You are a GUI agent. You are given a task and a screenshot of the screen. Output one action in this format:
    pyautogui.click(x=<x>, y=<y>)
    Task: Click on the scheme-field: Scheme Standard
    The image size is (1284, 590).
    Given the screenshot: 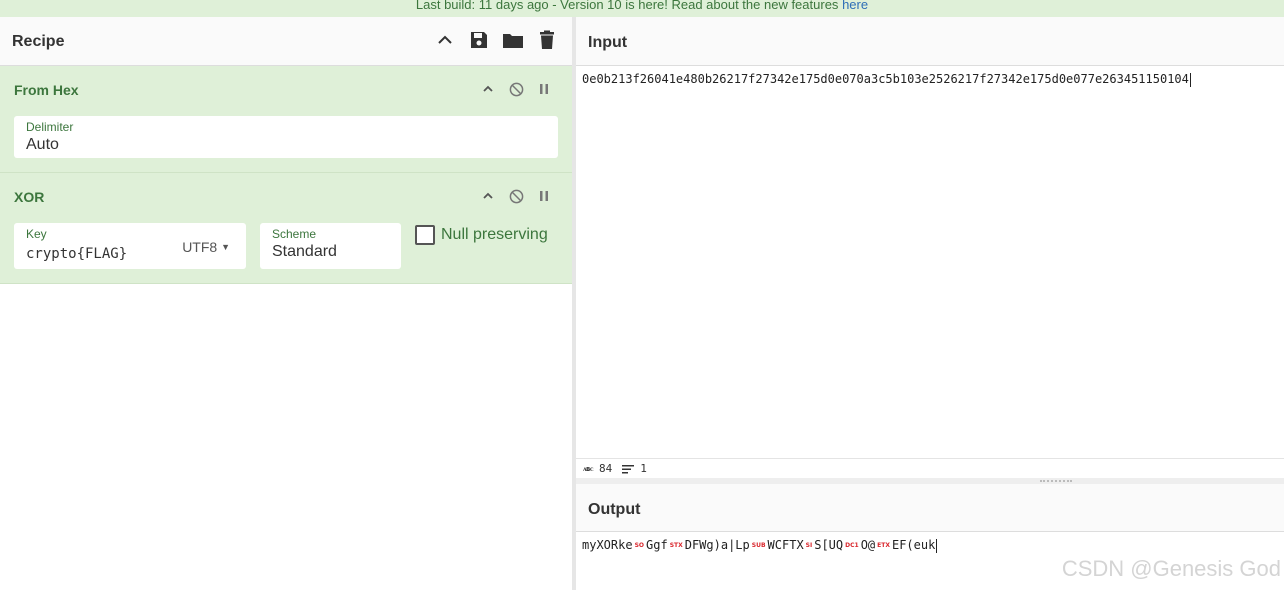 What is the action you would take?
    pyautogui.click(x=330, y=246)
    